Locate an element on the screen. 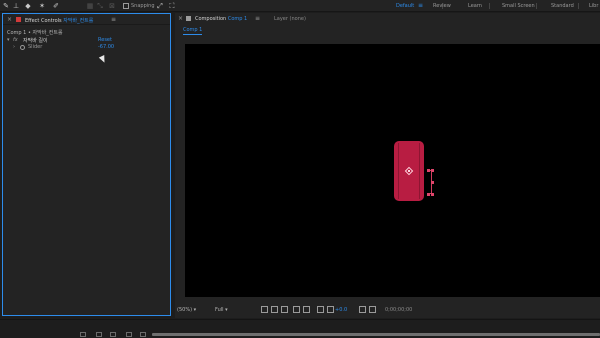 The width and height of the screenshot is (600, 338). stopwatch-icon is located at coordinates (22, 47).